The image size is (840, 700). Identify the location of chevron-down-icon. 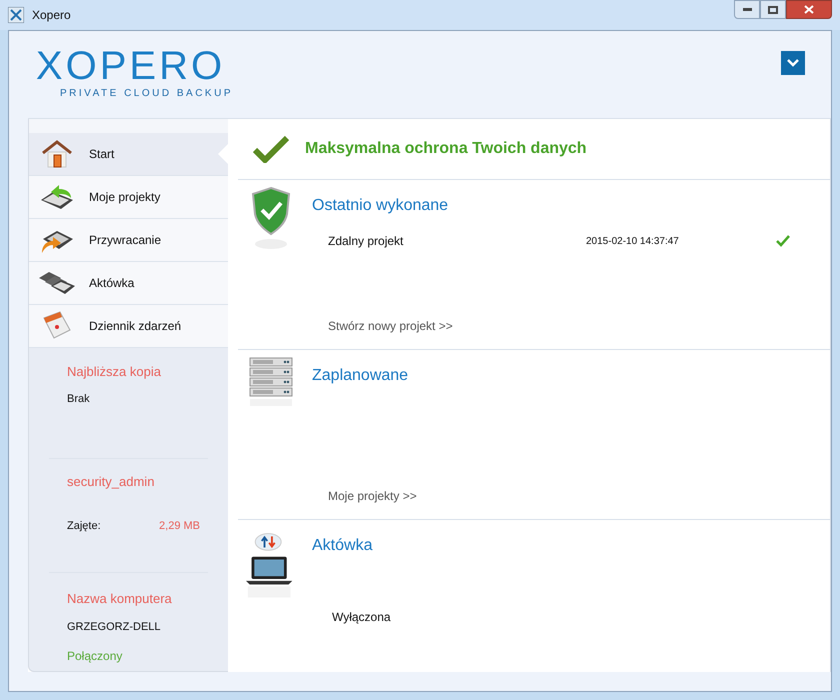
(793, 63).